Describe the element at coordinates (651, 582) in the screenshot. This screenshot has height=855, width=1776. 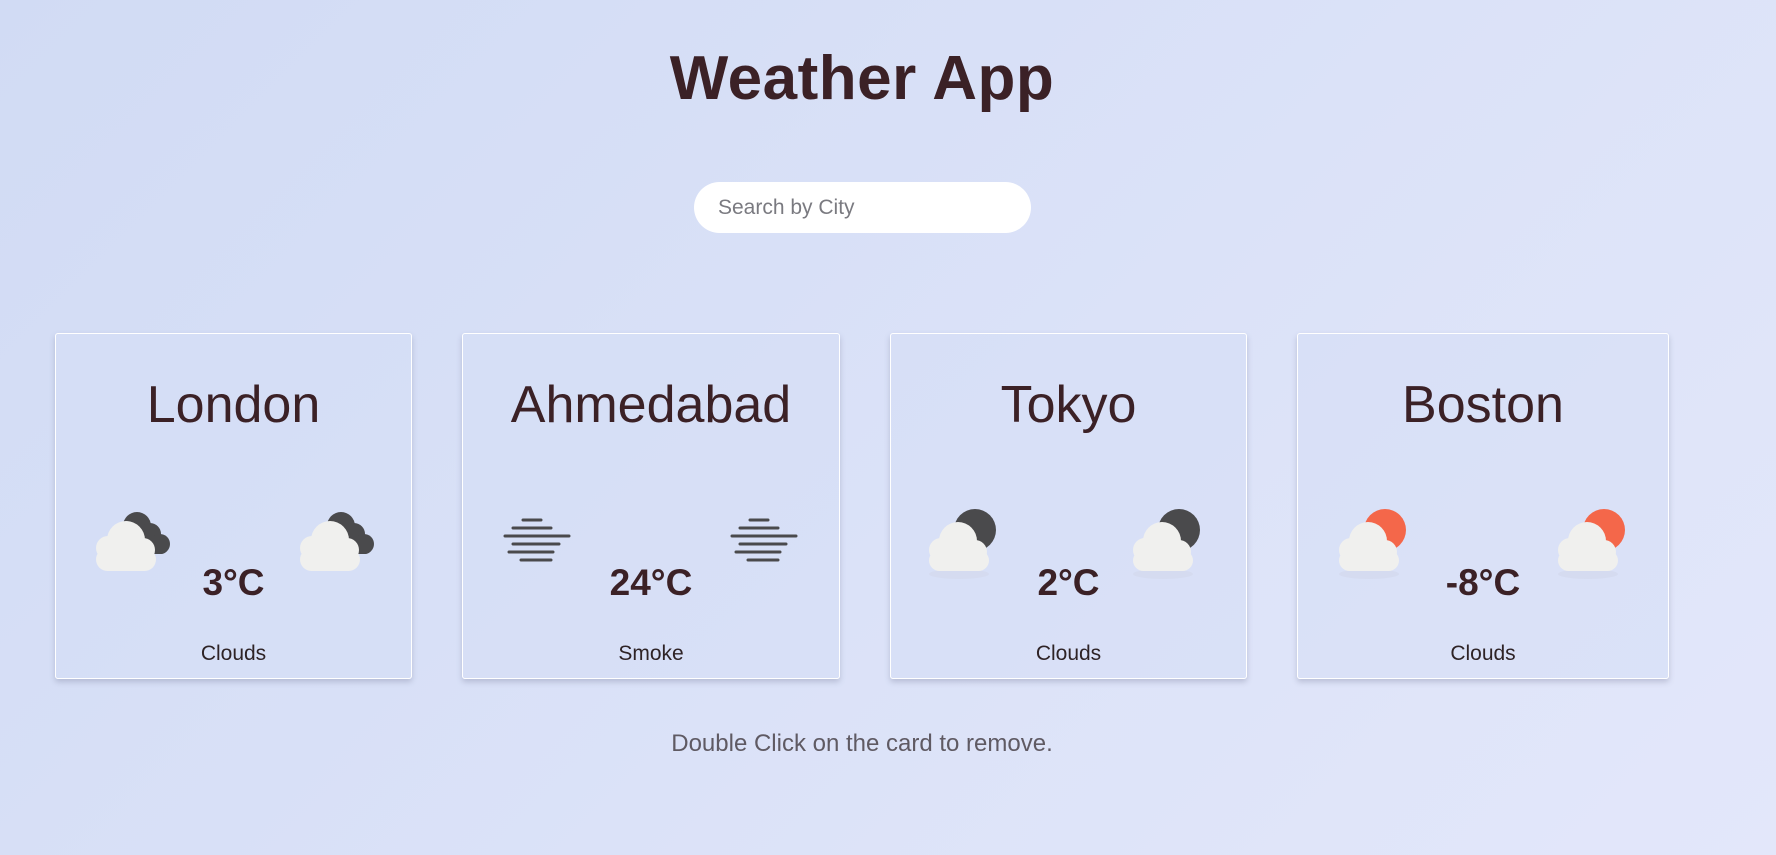
I see `card-temperature: 24°C` at that location.